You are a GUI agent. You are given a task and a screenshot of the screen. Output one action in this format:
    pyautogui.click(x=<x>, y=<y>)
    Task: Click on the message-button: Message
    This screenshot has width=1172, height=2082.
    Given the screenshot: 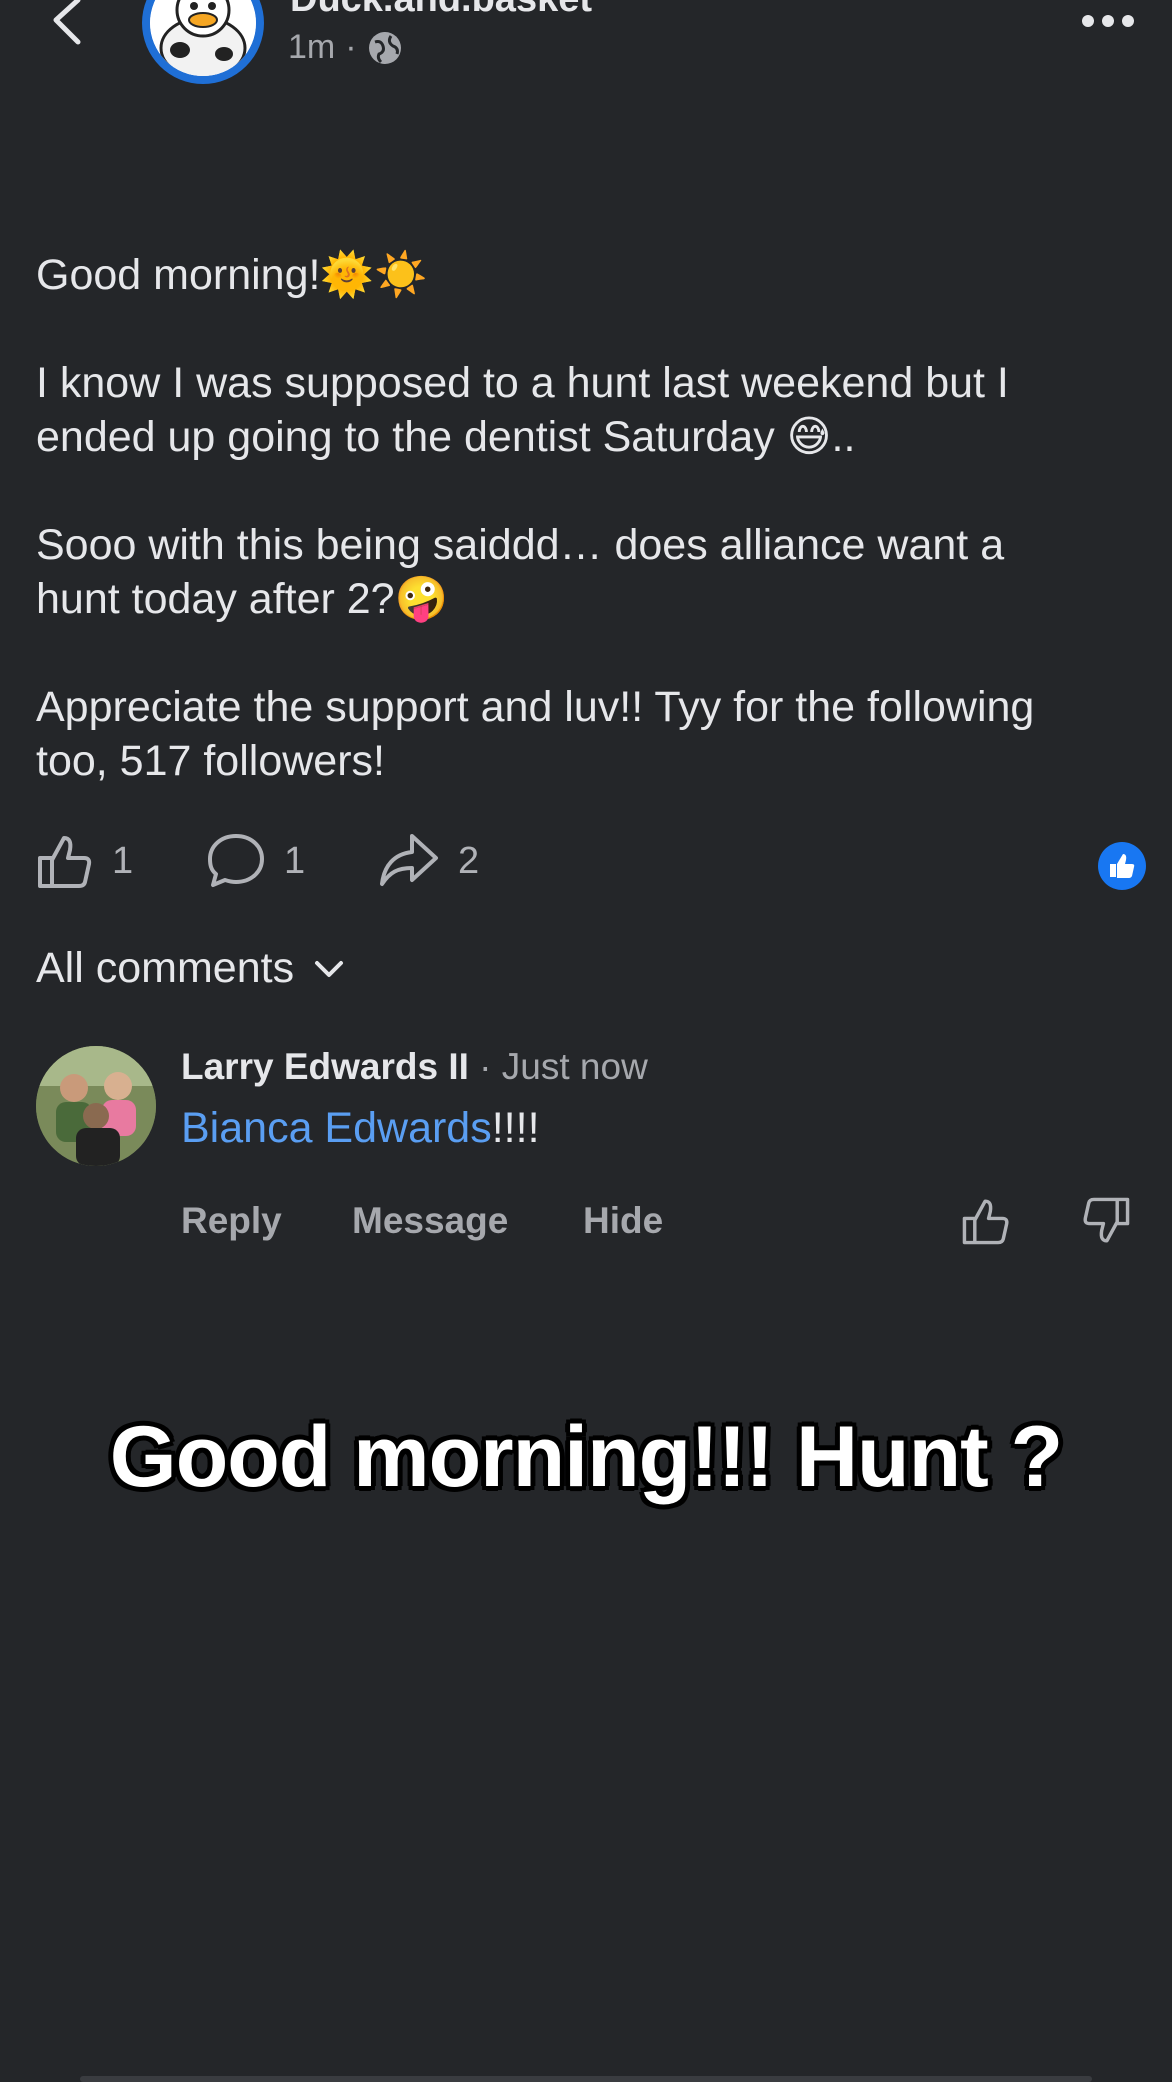 What is the action you would take?
    pyautogui.click(x=430, y=1221)
    